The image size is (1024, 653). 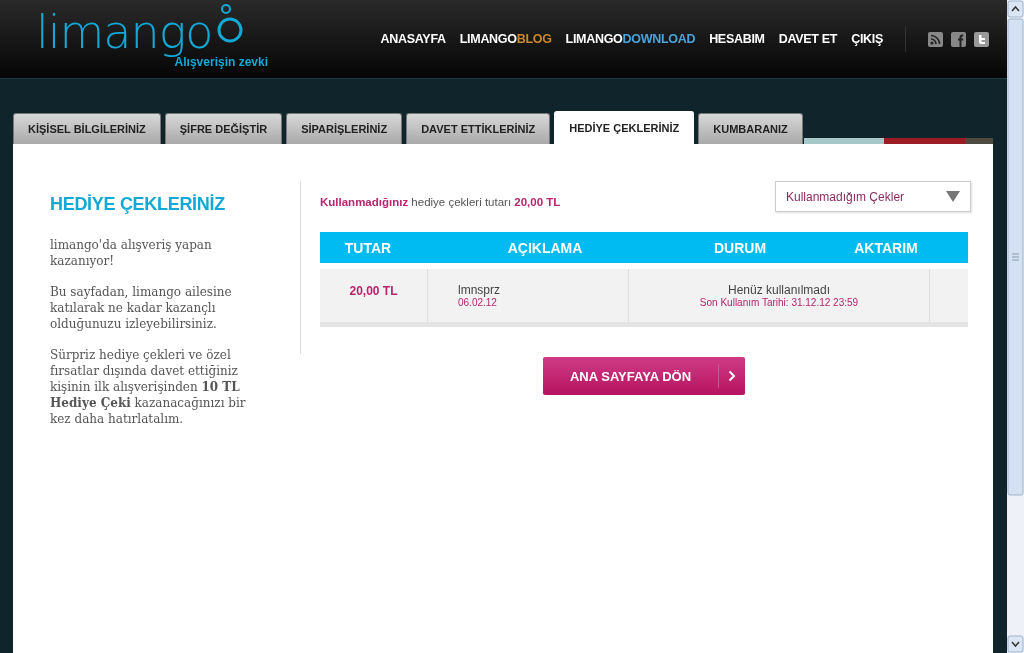 I want to click on back-home-button: ANA SAYFAYA DÖN, so click(x=644, y=376).